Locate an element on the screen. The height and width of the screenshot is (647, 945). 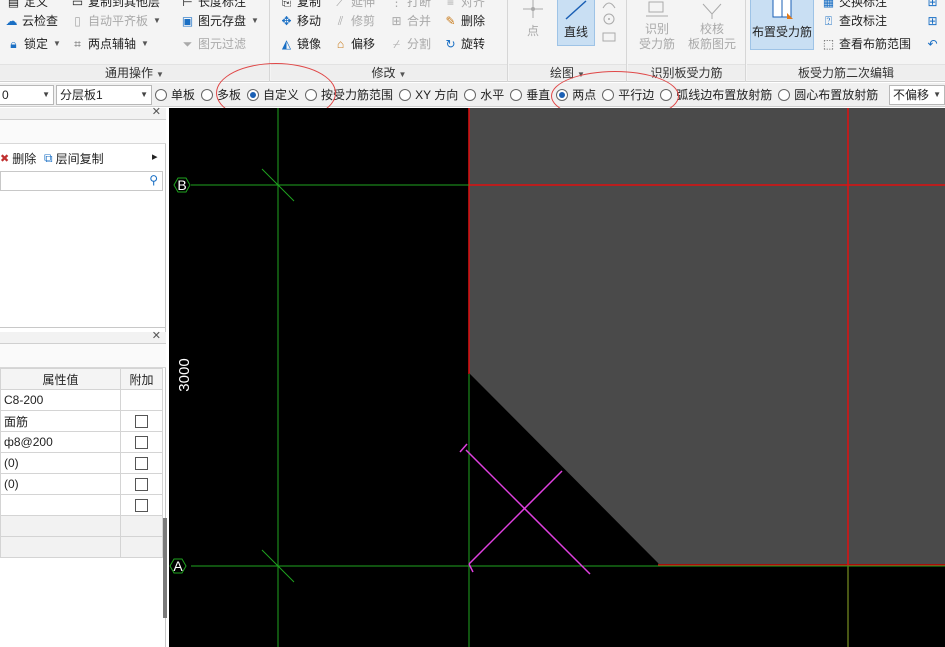
radio-option-9: 弧线边布置放射筋 is located at coordinates (716, 94).